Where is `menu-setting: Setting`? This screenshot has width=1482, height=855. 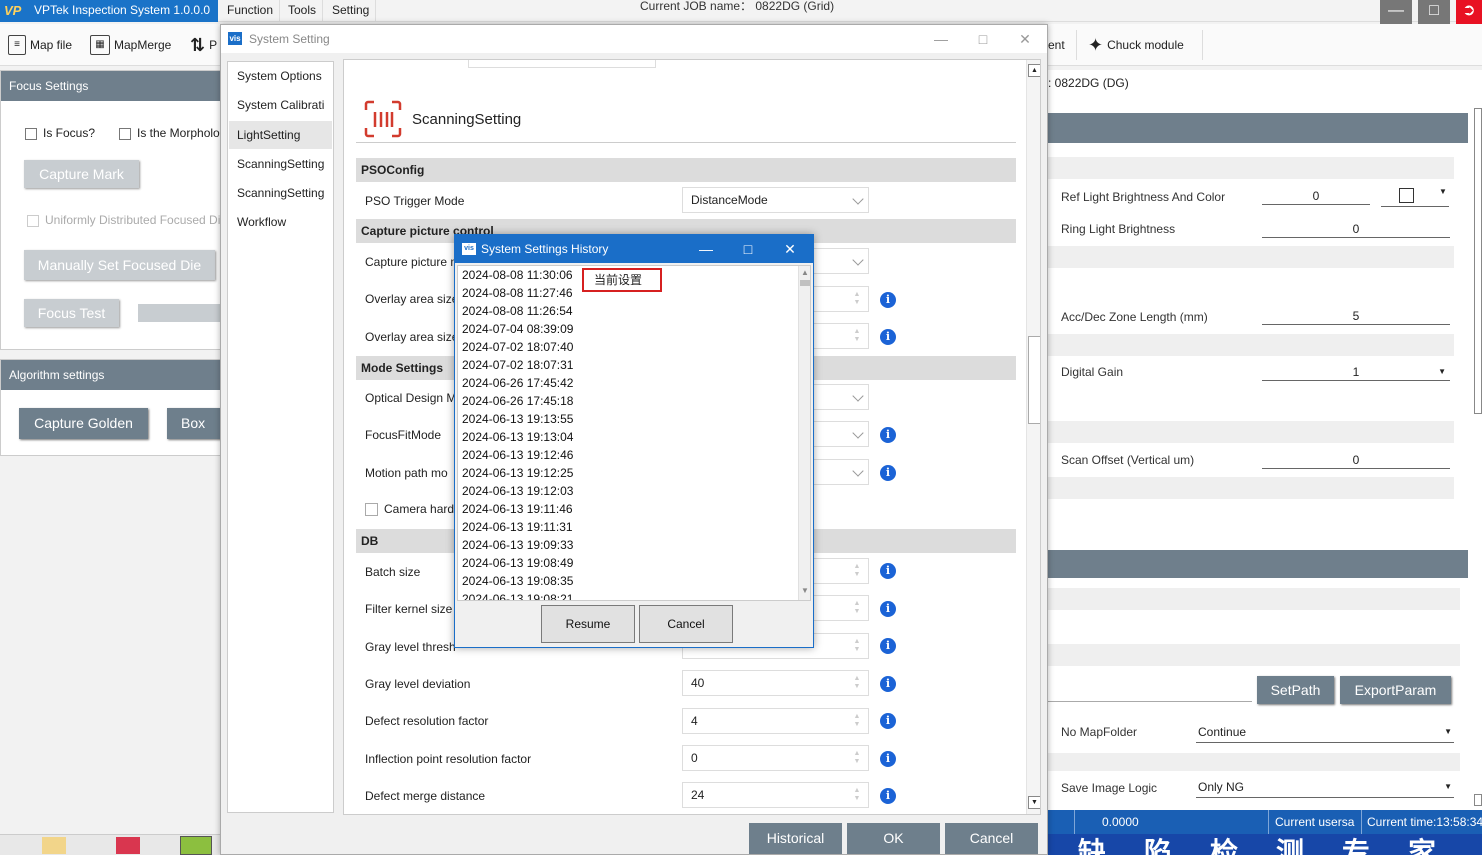
menu-setting: Setting is located at coordinates (351, 11).